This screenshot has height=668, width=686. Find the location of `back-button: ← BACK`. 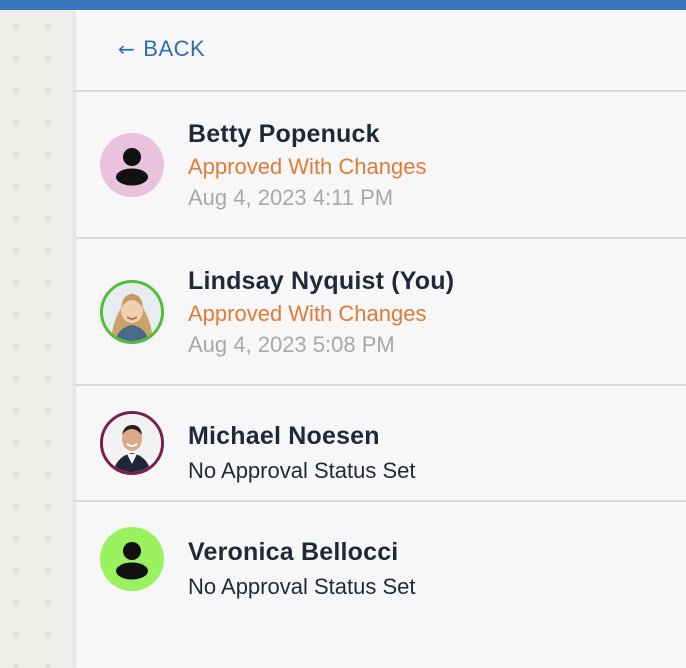

back-button: ← BACK is located at coordinates (161, 49).